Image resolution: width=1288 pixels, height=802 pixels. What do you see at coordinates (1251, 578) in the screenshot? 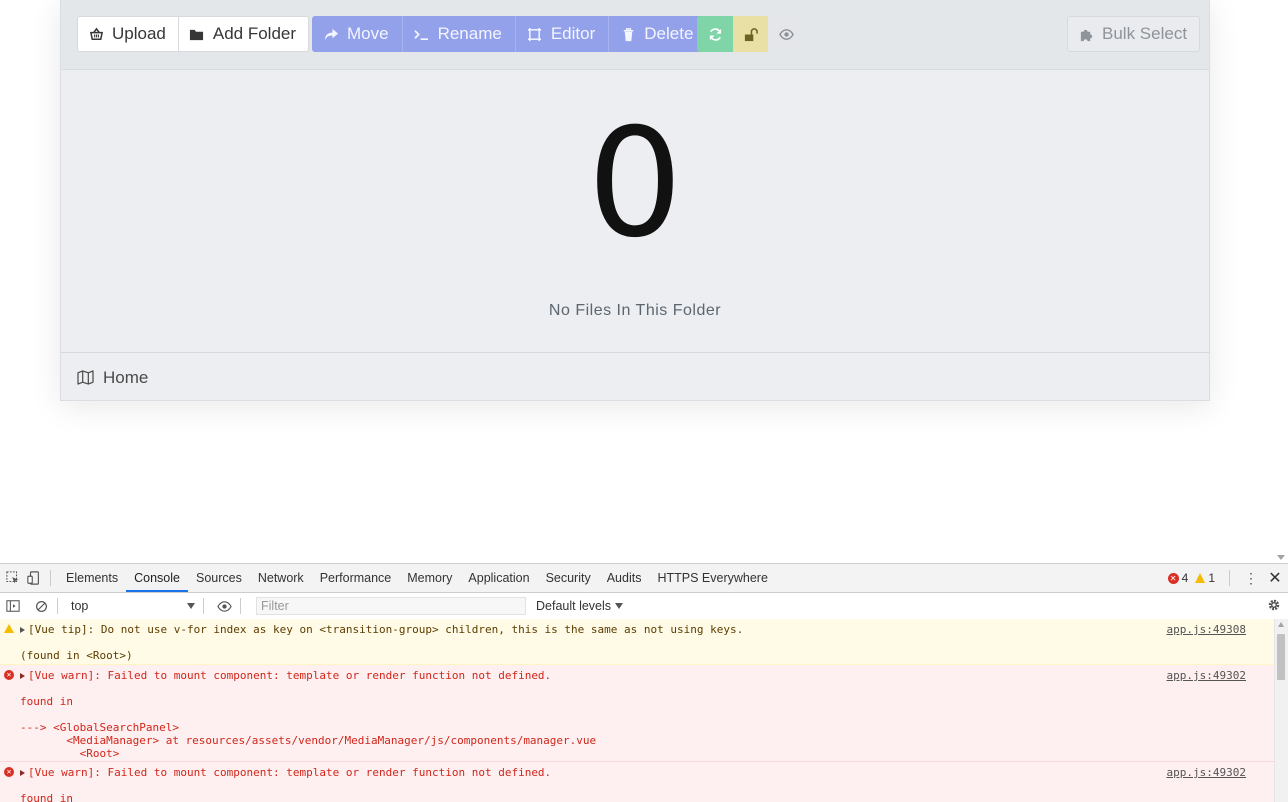
I see `more-options-icon: ⋮` at bounding box center [1251, 578].